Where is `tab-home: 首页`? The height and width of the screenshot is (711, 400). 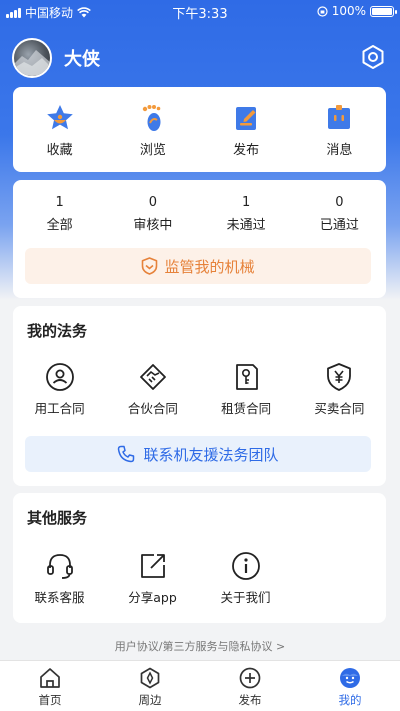
tab-home: 首页 is located at coordinates (50, 686).